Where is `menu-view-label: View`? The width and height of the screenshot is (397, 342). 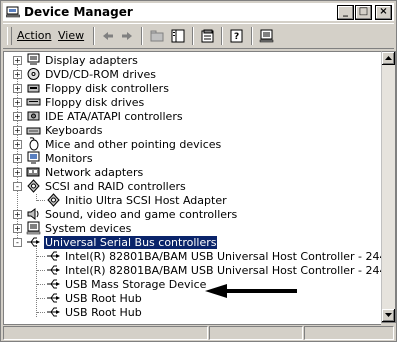
menu-view-label: View is located at coordinates (71, 35).